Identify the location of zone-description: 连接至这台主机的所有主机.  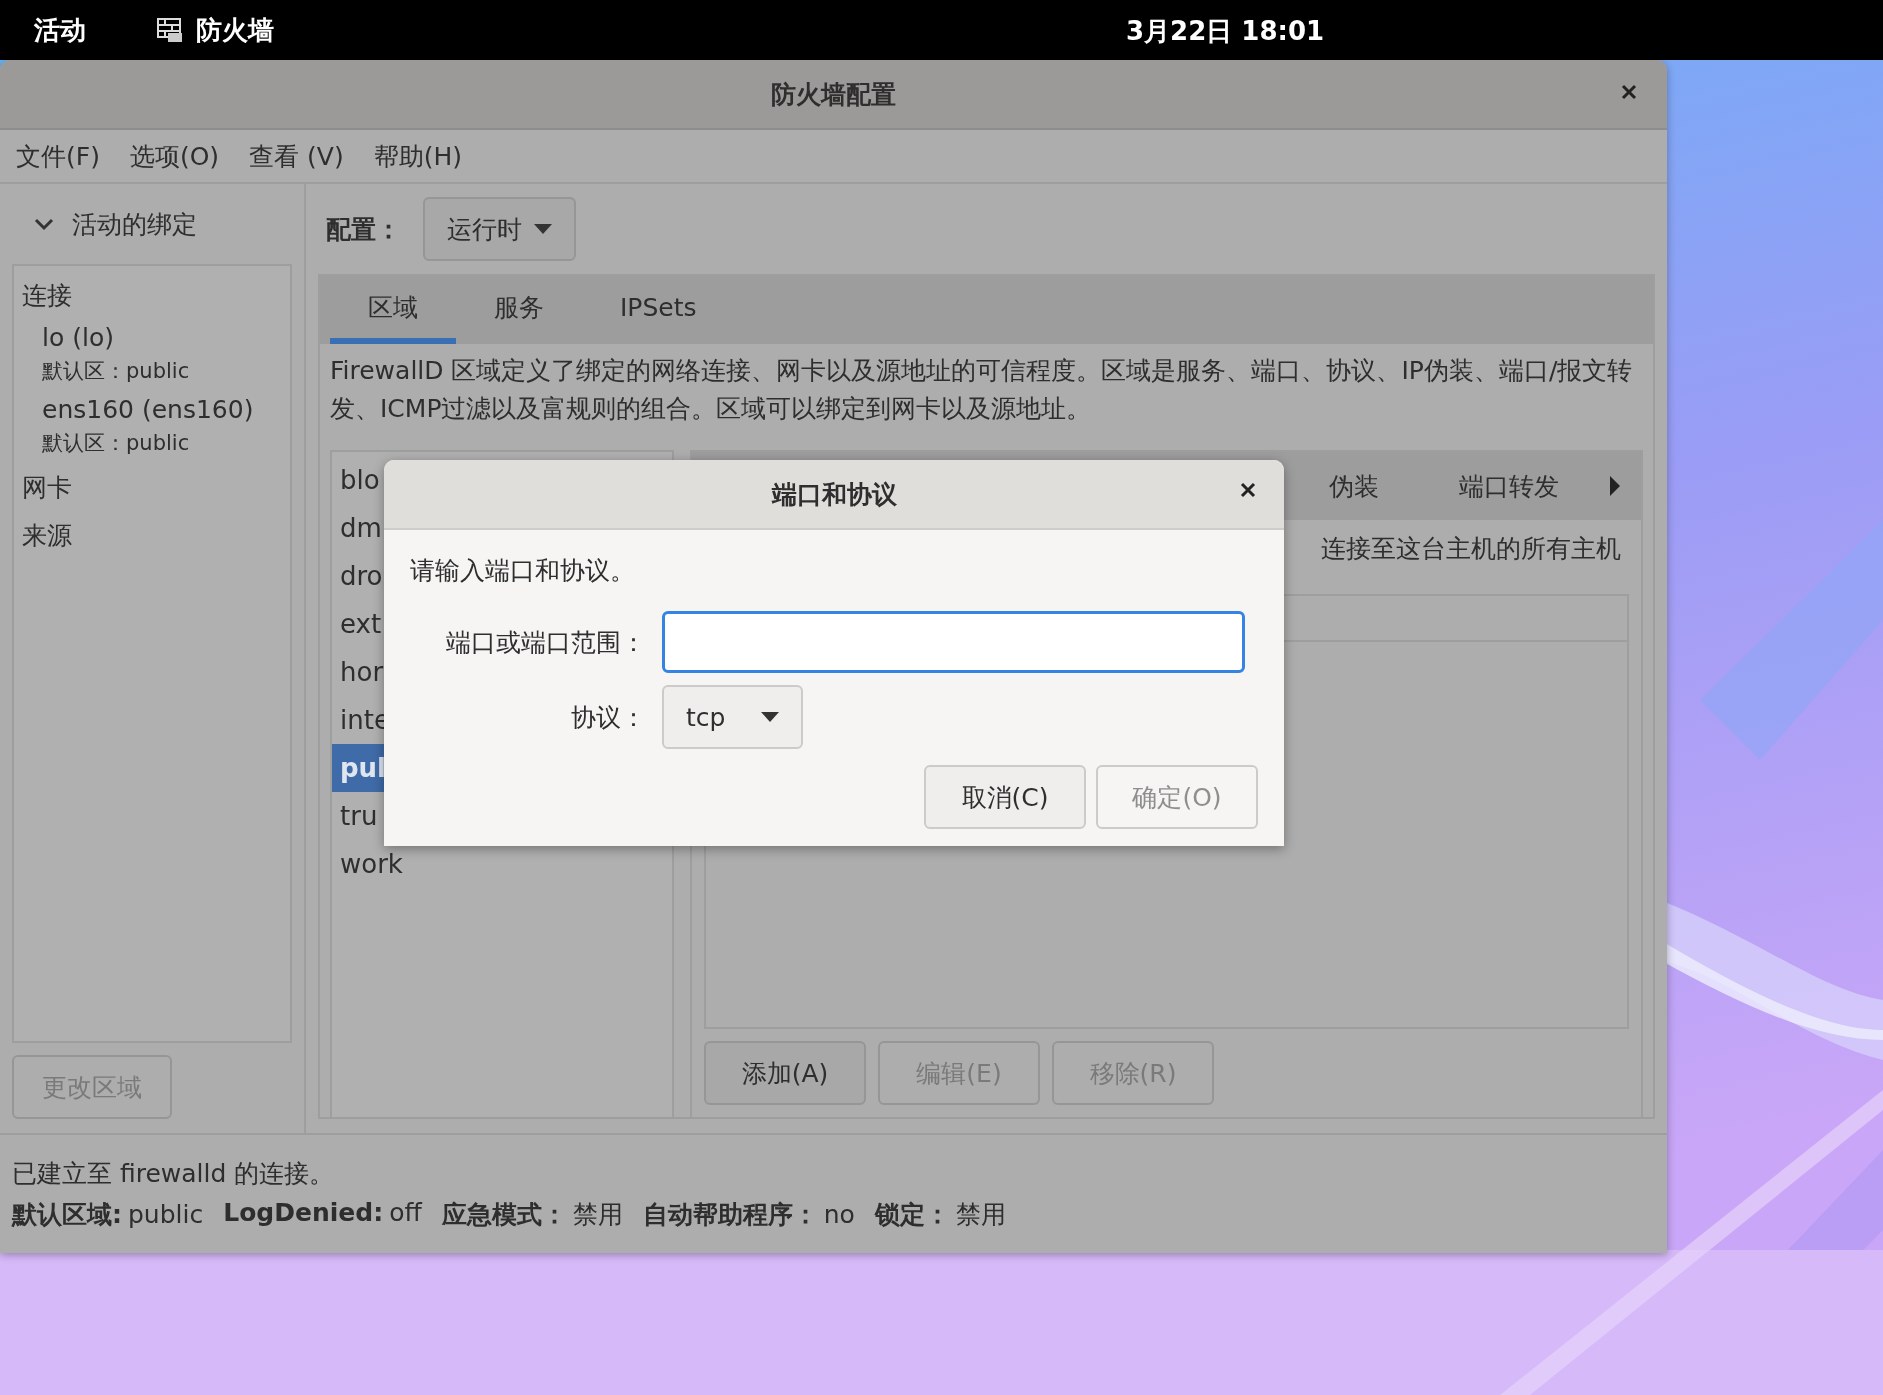
(1471, 549).